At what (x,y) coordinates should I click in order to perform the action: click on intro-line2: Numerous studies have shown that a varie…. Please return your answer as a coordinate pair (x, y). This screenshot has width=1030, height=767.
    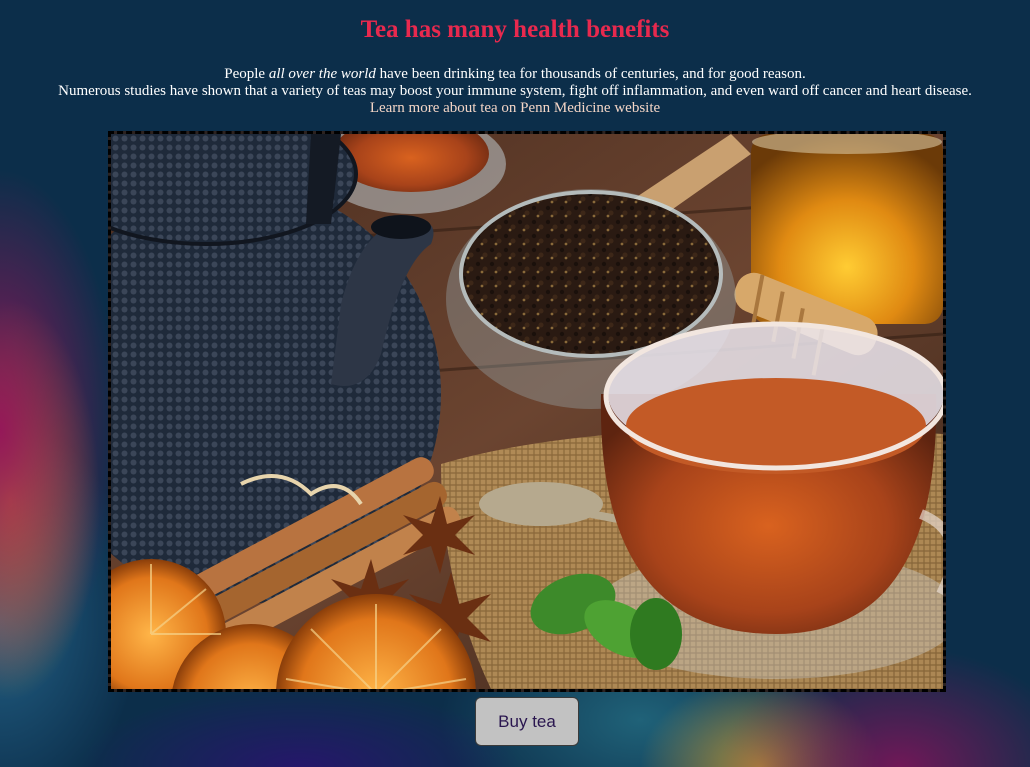
    Looking at the image, I should click on (515, 91).